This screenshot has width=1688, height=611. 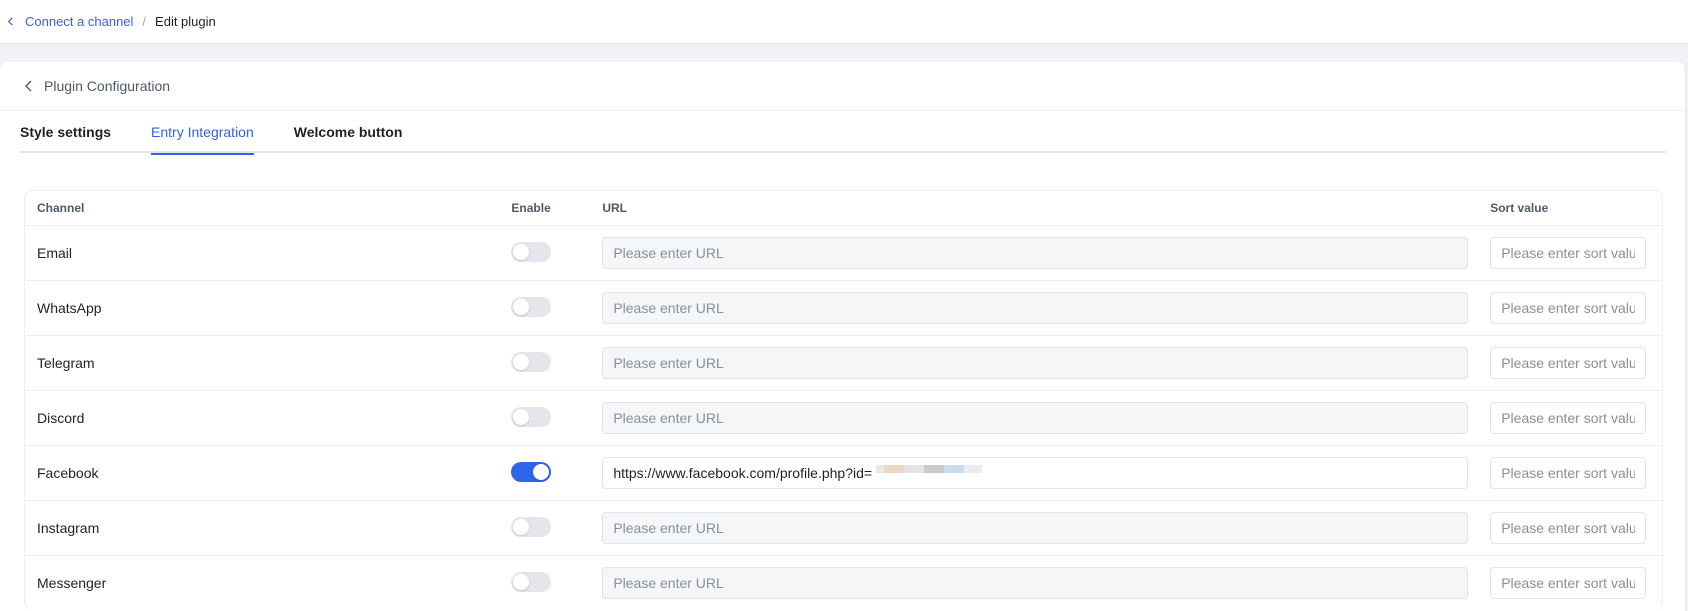 What do you see at coordinates (202, 133) in the screenshot?
I see `tab-entry-integration: Entry Integration` at bounding box center [202, 133].